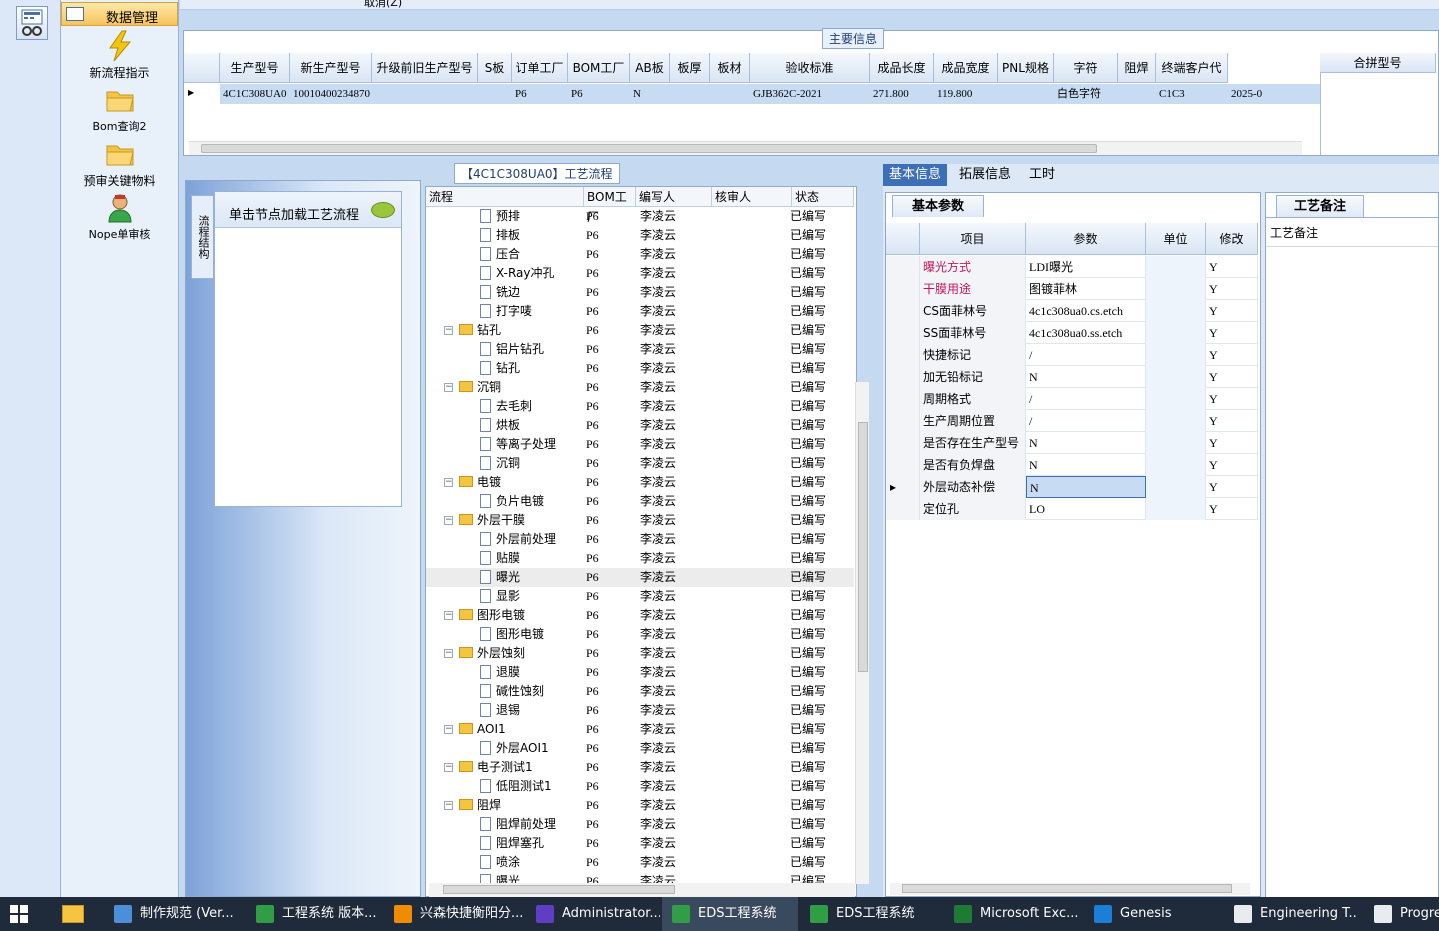  Describe the element at coordinates (202, 237) in the screenshot. I see `process-structure-tab: 流程结构` at that location.